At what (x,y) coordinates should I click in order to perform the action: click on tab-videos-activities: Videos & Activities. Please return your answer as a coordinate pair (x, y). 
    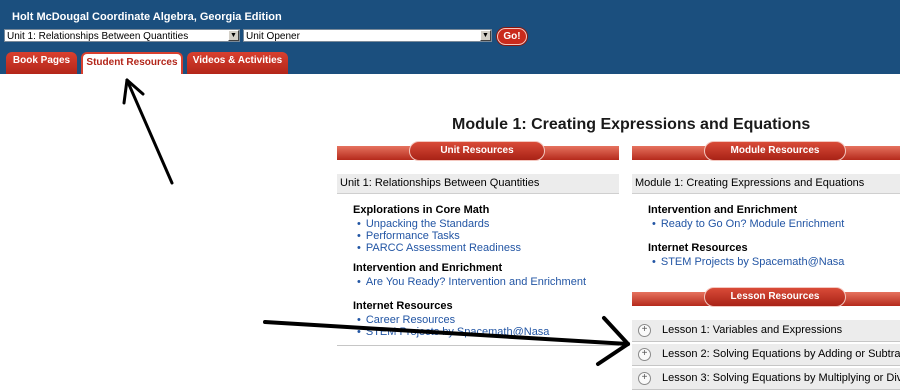
    Looking at the image, I should click on (237, 63).